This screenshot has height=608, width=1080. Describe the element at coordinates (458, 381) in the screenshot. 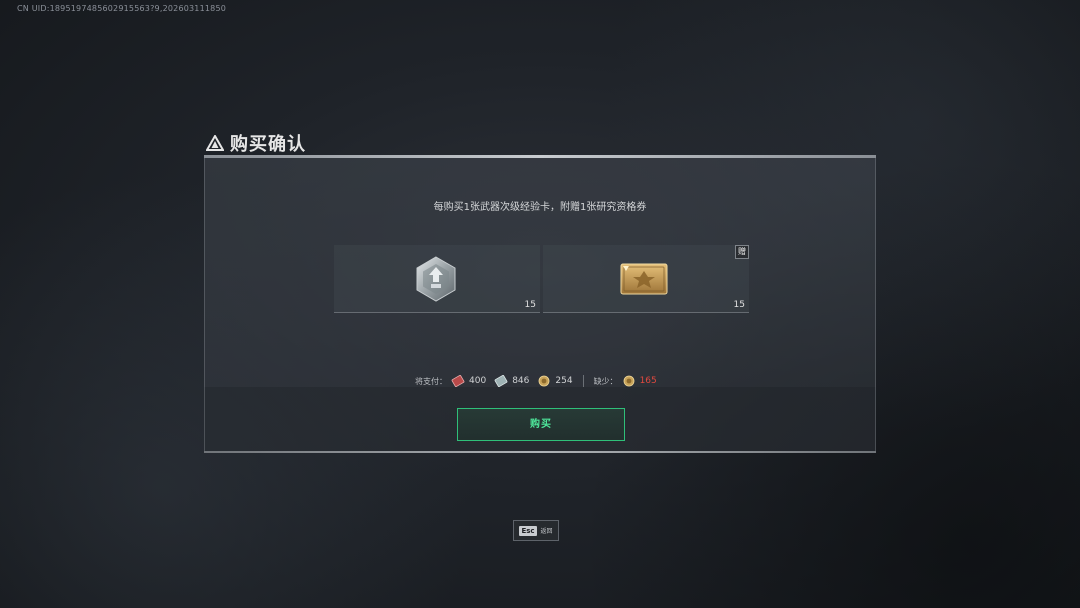

I see `red-ticket-icon` at that location.